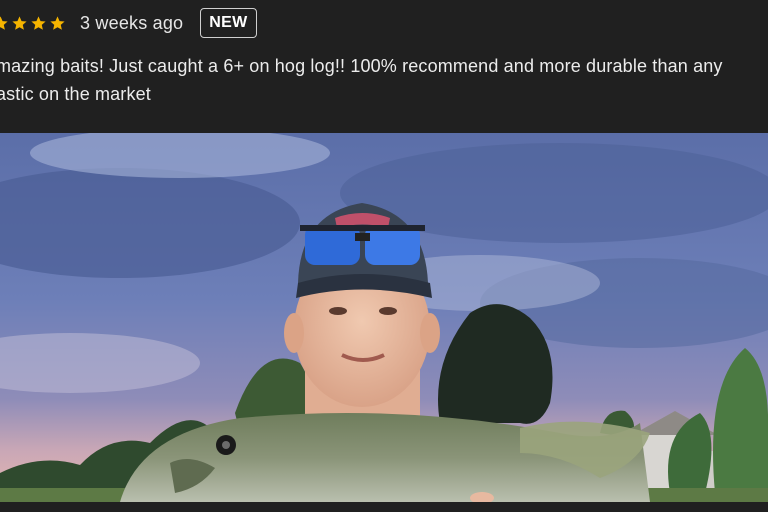  I want to click on new-badge: NEW, so click(228, 23).